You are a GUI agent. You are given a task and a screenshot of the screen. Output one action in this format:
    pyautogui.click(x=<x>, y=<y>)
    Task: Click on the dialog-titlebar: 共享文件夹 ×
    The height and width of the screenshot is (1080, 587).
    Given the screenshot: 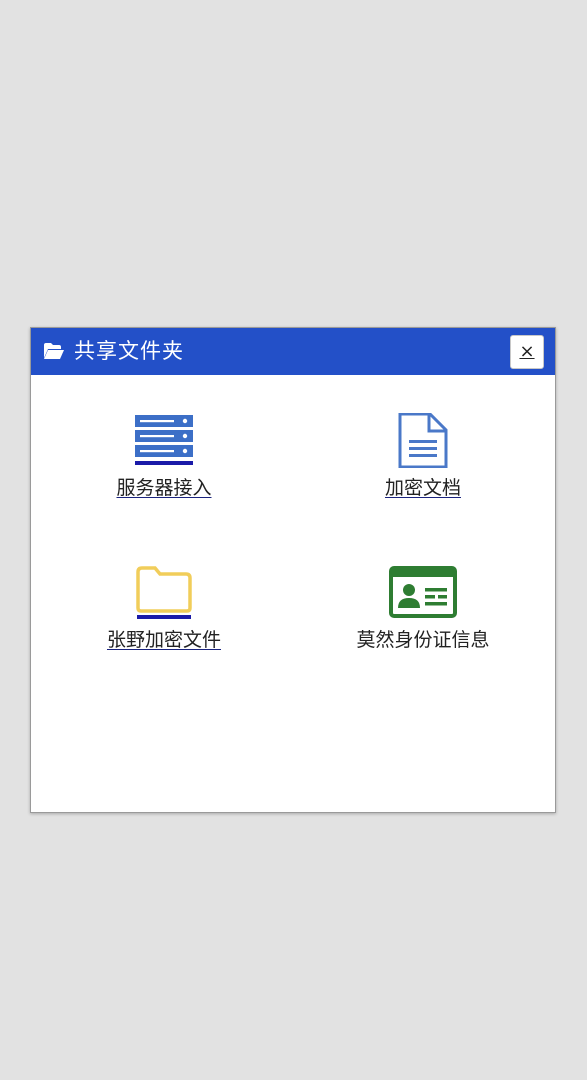 What is the action you would take?
    pyautogui.click(x=293, y=351)
    